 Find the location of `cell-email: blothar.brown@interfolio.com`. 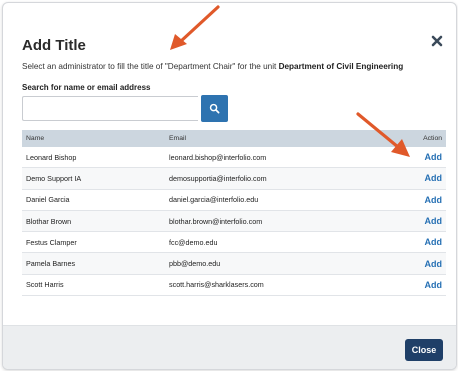

cell-email: blothar.brown@interfolio.com is located at coordinates (216, 221).